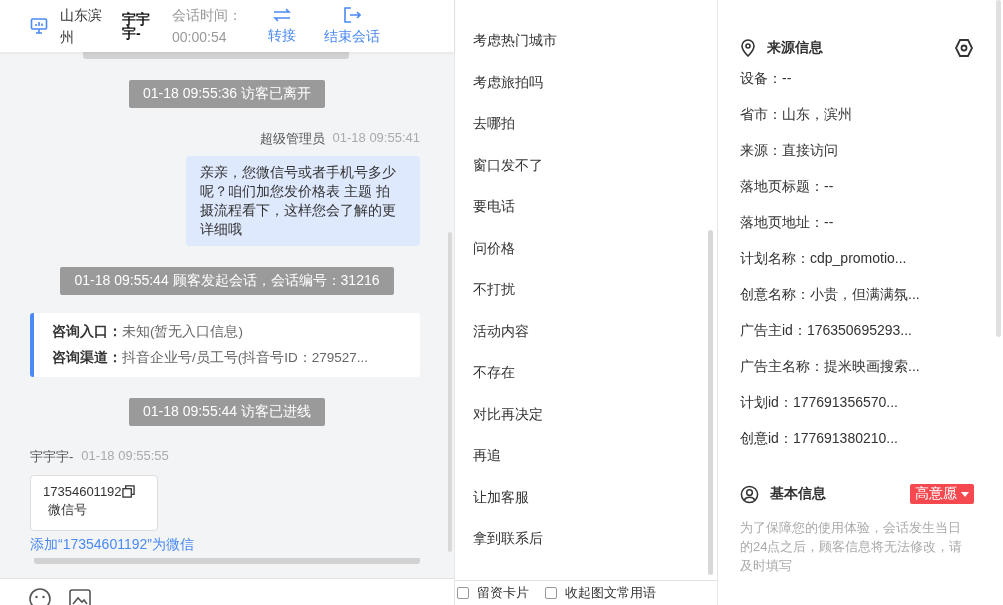 This screenshot has height=605, width=1003. Describe the element at coordinates (207, 15) in the screenshot. I see `session-time-label: 会话时间：` at that location.